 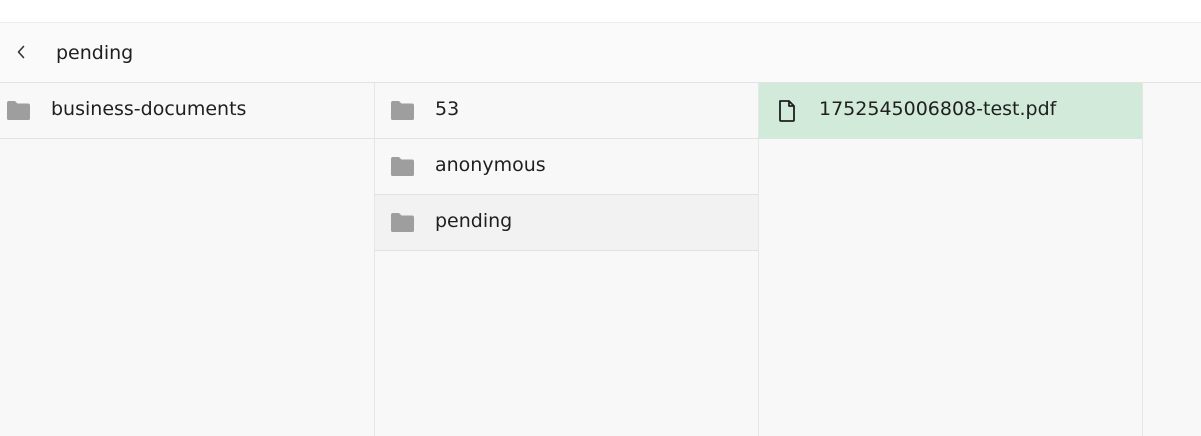 I want to click on folder-label: pending, so click(x=474, y=221).